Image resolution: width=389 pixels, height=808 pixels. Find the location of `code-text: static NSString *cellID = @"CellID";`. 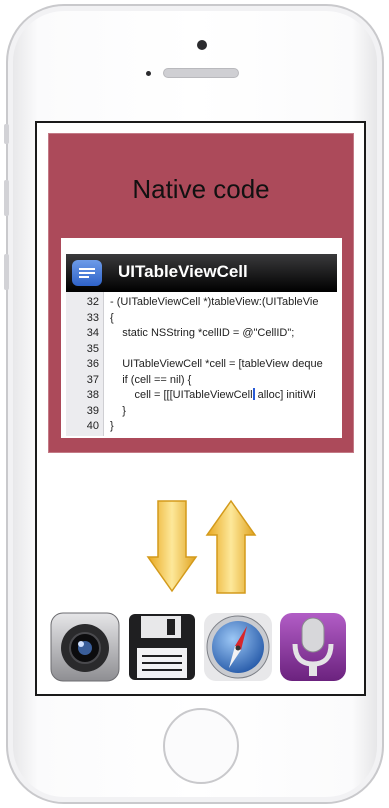

code-text: static NSString *cellID = @"CellID"; is located at coordinates (202, 333).